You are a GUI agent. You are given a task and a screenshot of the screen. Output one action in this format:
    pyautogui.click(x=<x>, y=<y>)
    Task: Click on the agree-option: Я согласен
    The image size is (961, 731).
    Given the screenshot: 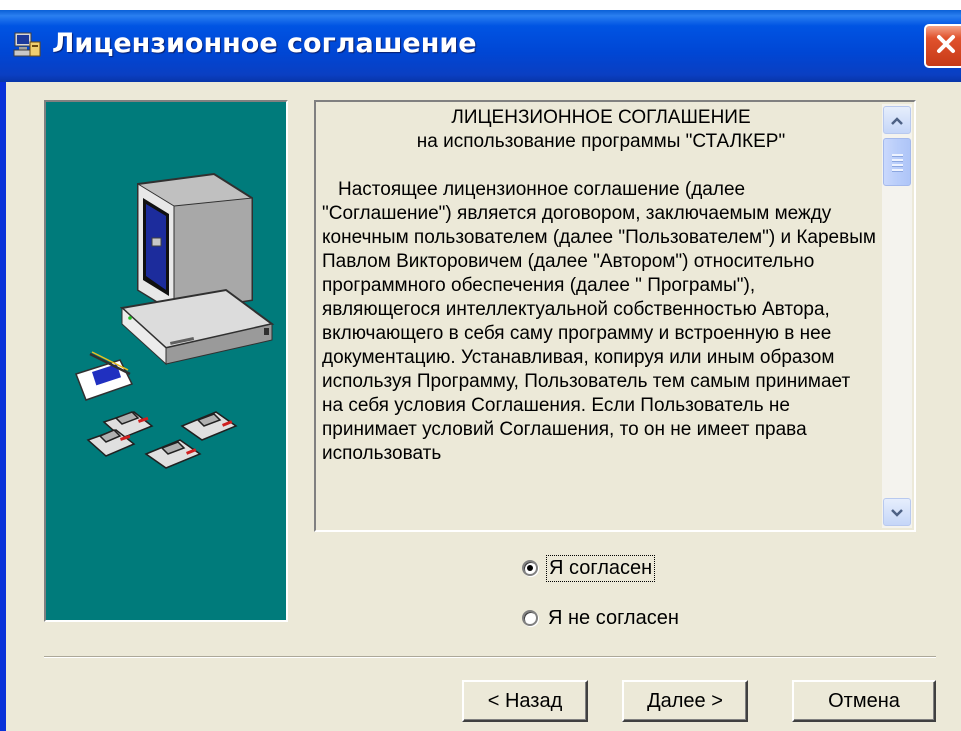 What is the action you would take?
    pyautogui.click(x=589, y=568)
    